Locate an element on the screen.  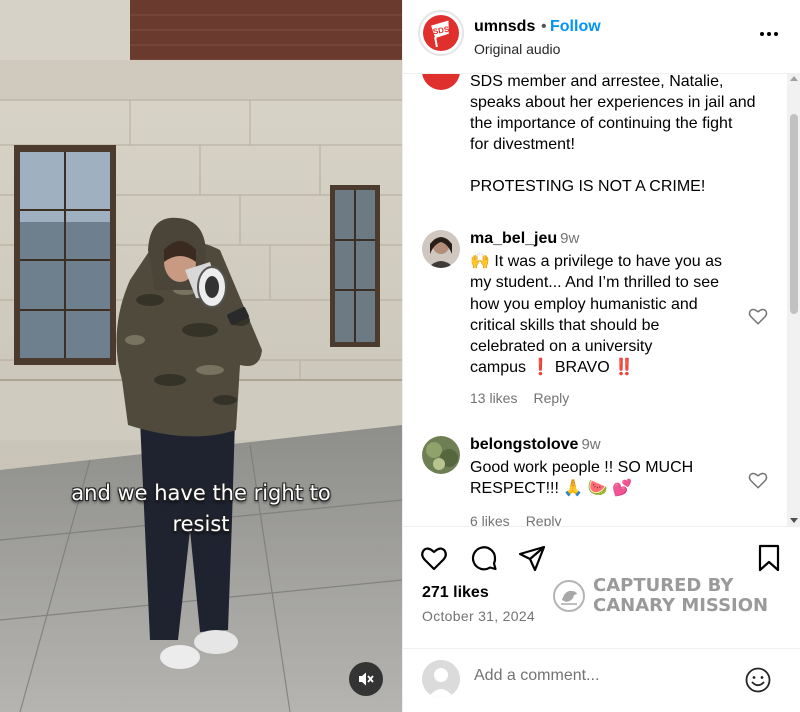
caption-line is located at coordinates (620, 165).